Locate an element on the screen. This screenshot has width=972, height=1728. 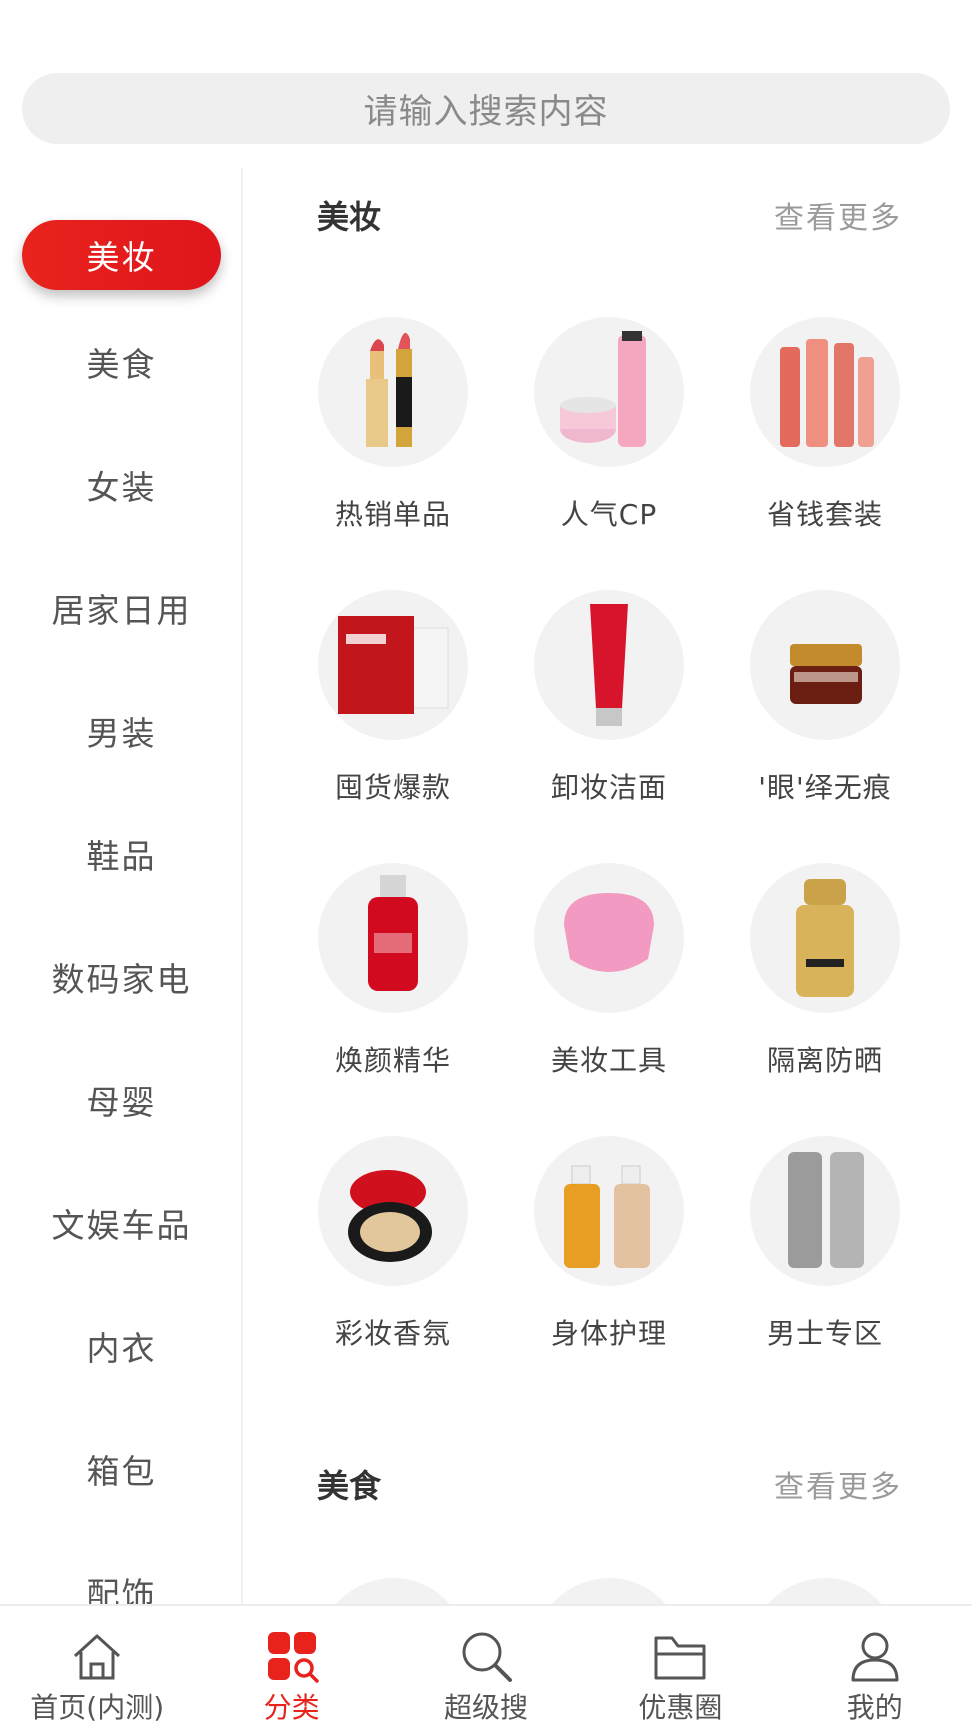
skincare-set-icon is located at coordinates (609, 392).